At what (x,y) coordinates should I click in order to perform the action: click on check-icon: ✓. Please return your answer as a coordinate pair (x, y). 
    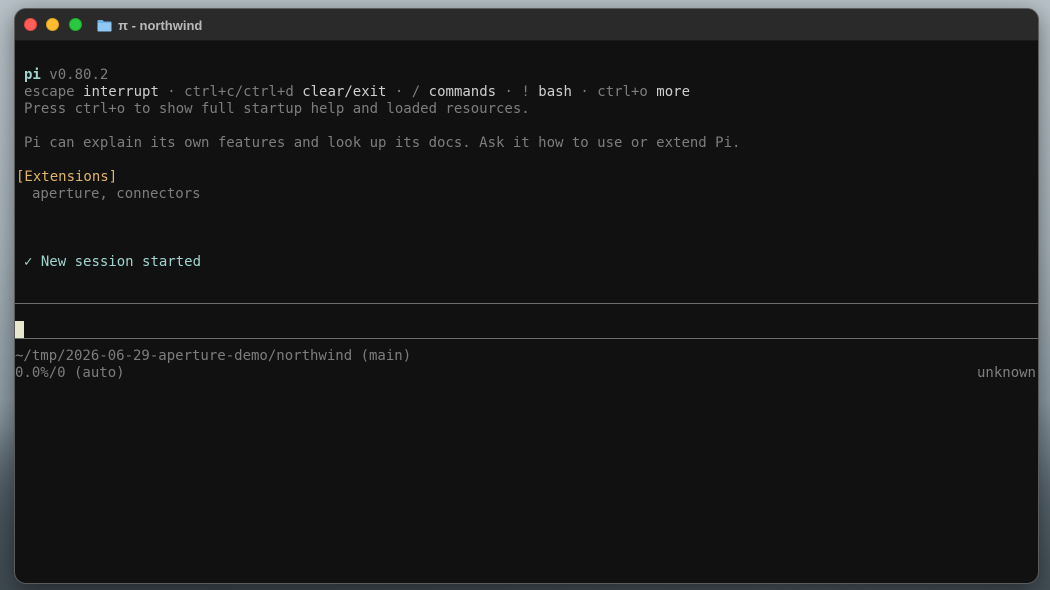
    Looking at the image, I should click on (28, 262).